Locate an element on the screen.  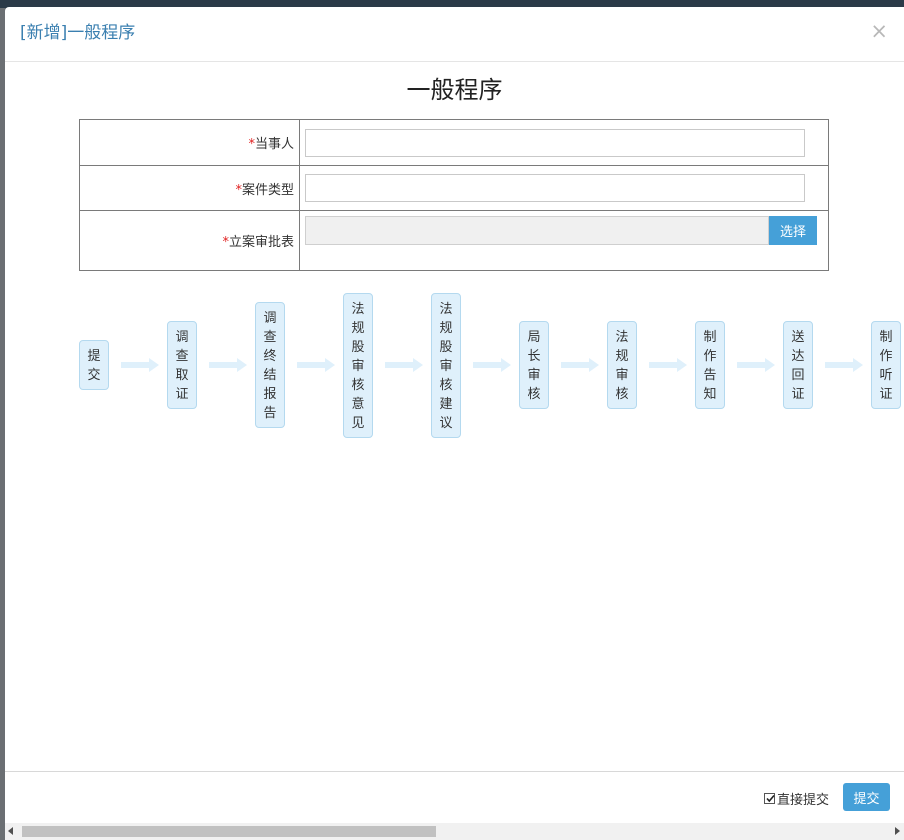
flow-step: 送达回证 is located at coordinates (798, 365).